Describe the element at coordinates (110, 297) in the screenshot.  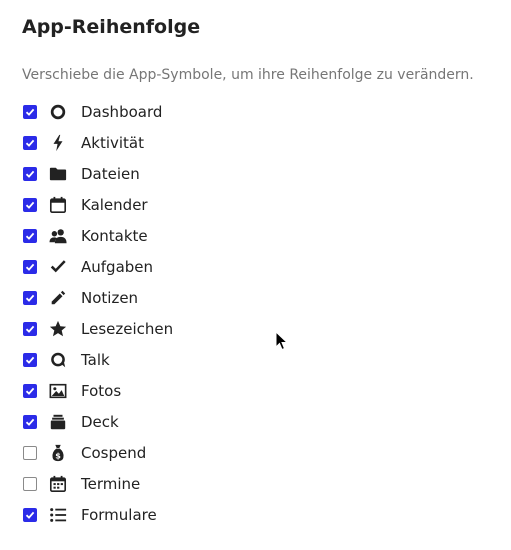
I see `app-label: Notizen` at that location.